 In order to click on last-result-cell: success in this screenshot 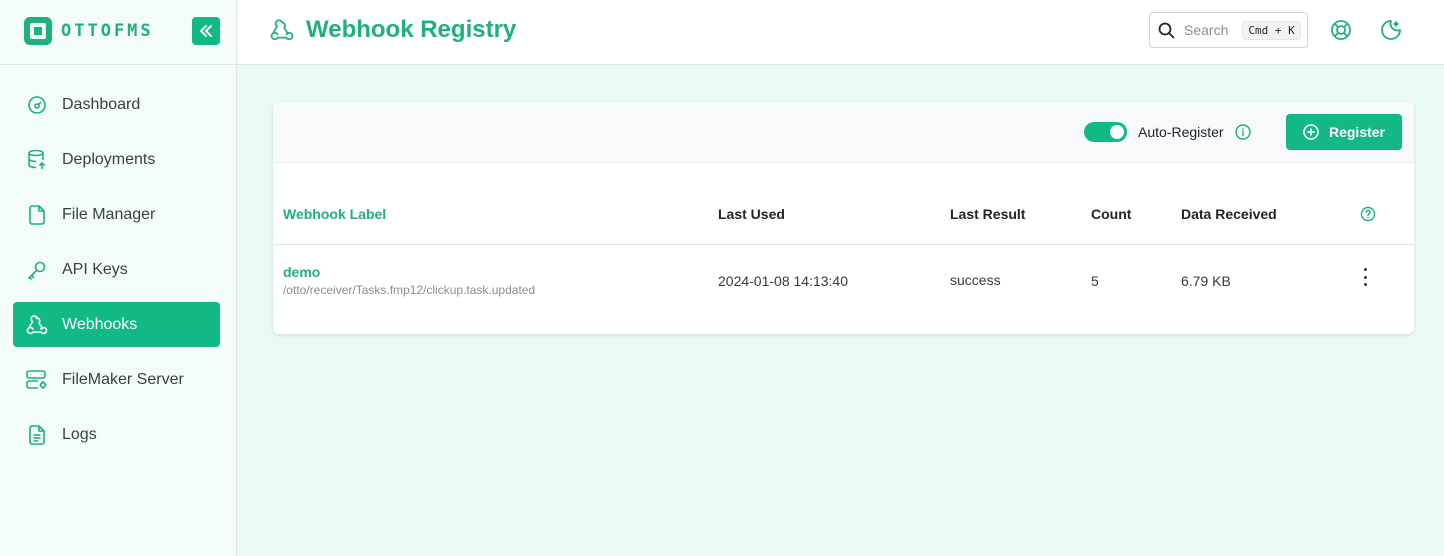, I will do `click(975, 280)`.